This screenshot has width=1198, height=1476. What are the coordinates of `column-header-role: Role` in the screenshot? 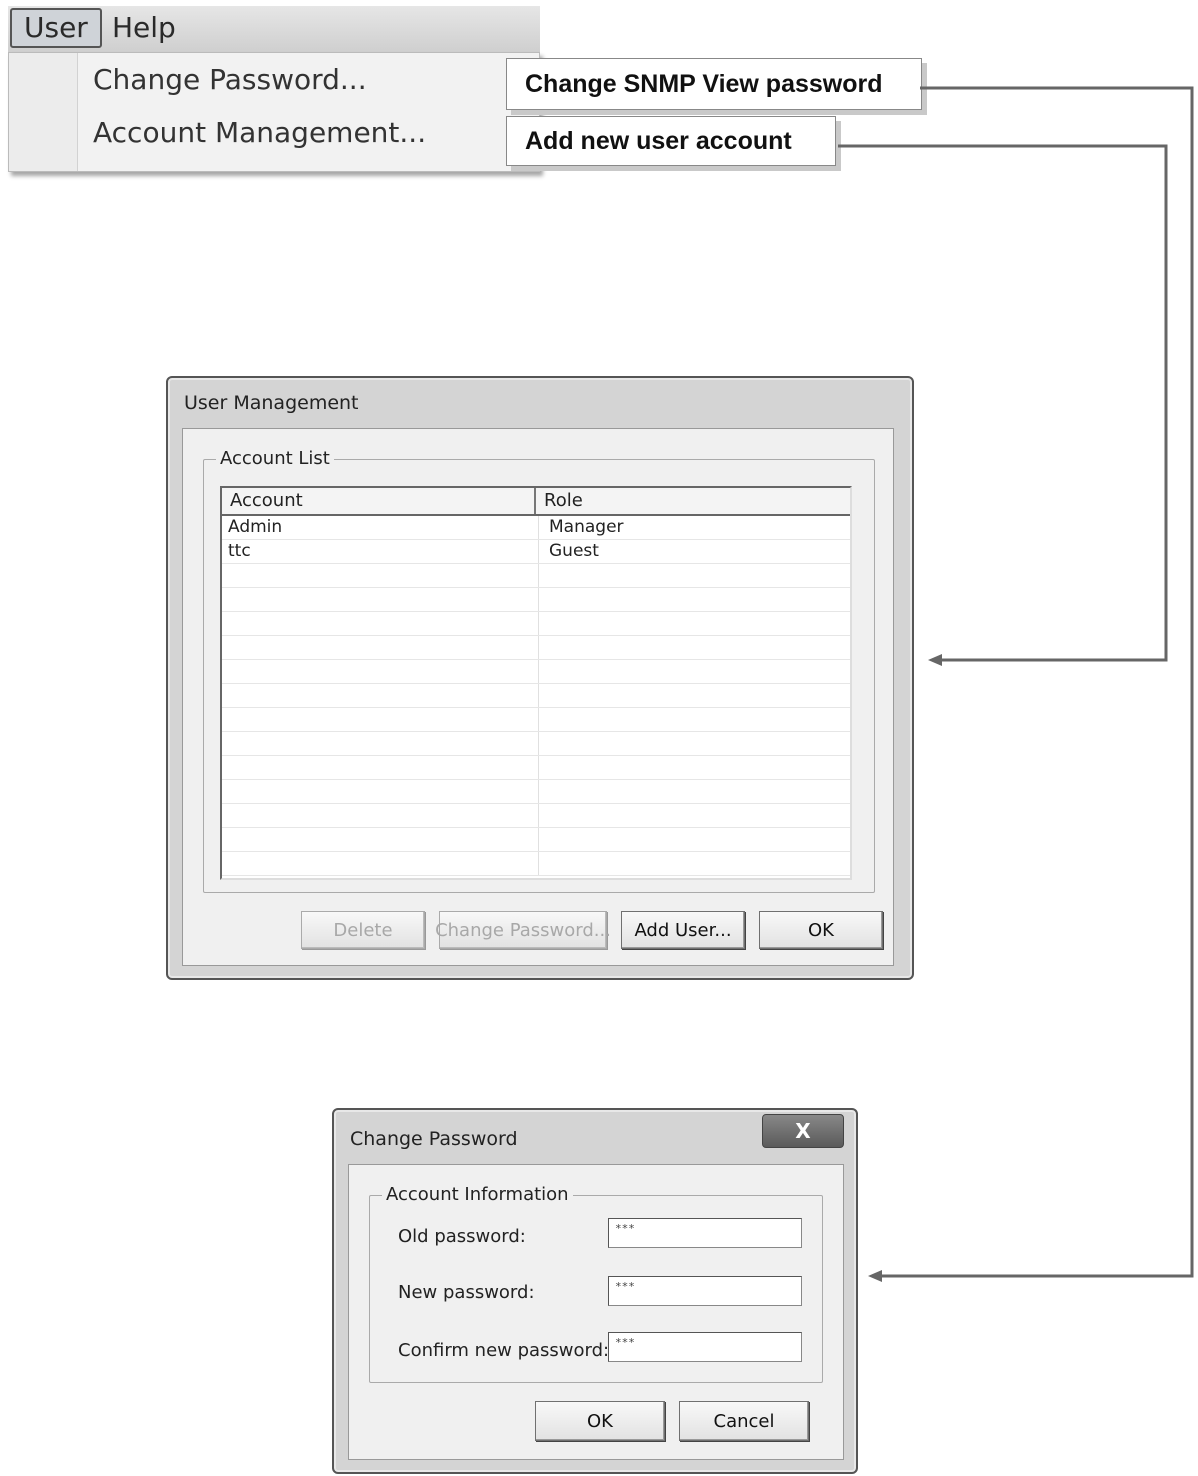 It's located at (693, 501).